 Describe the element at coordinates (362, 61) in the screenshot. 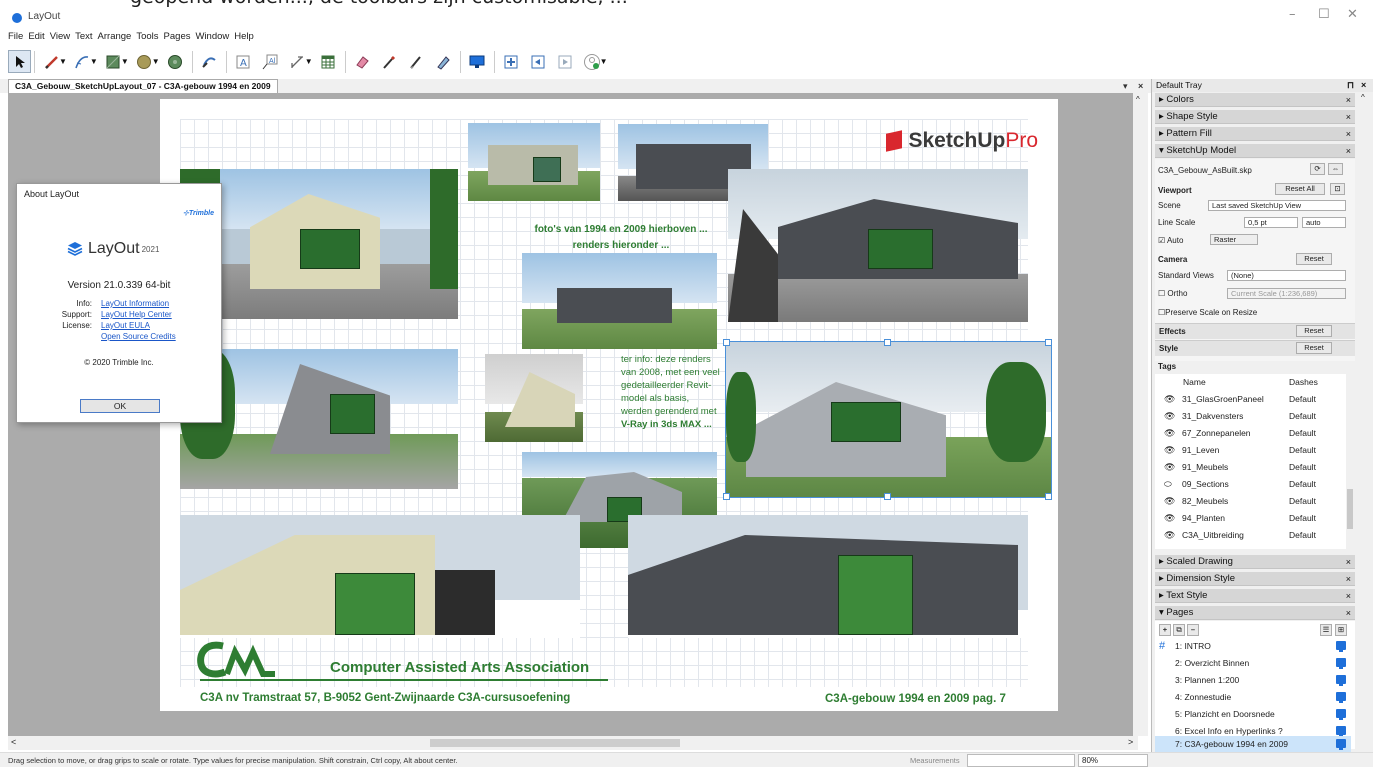

I see `eraser-tool-button` at that location.